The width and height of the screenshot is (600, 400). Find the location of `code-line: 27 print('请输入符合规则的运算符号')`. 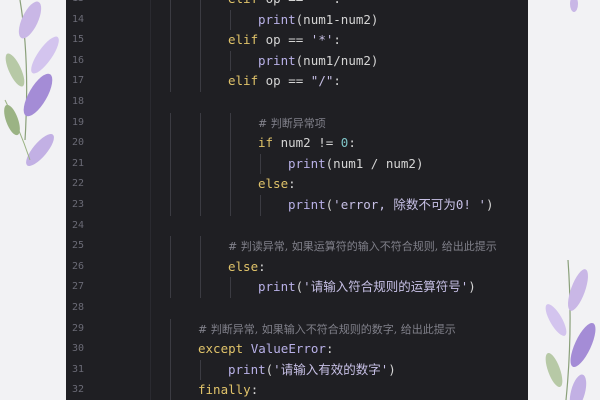

code-line: 27 print('请输入符合规则的运算符号') is located at coordinates (297, 287).